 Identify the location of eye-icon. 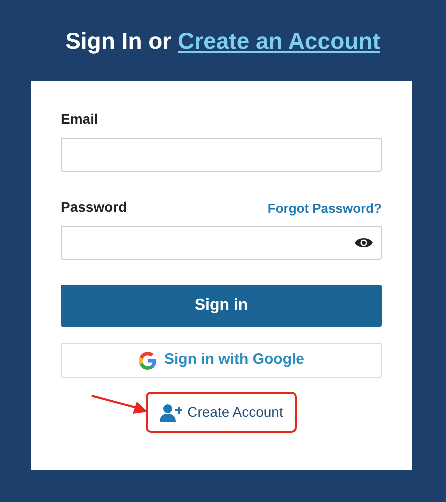
(364, 243).